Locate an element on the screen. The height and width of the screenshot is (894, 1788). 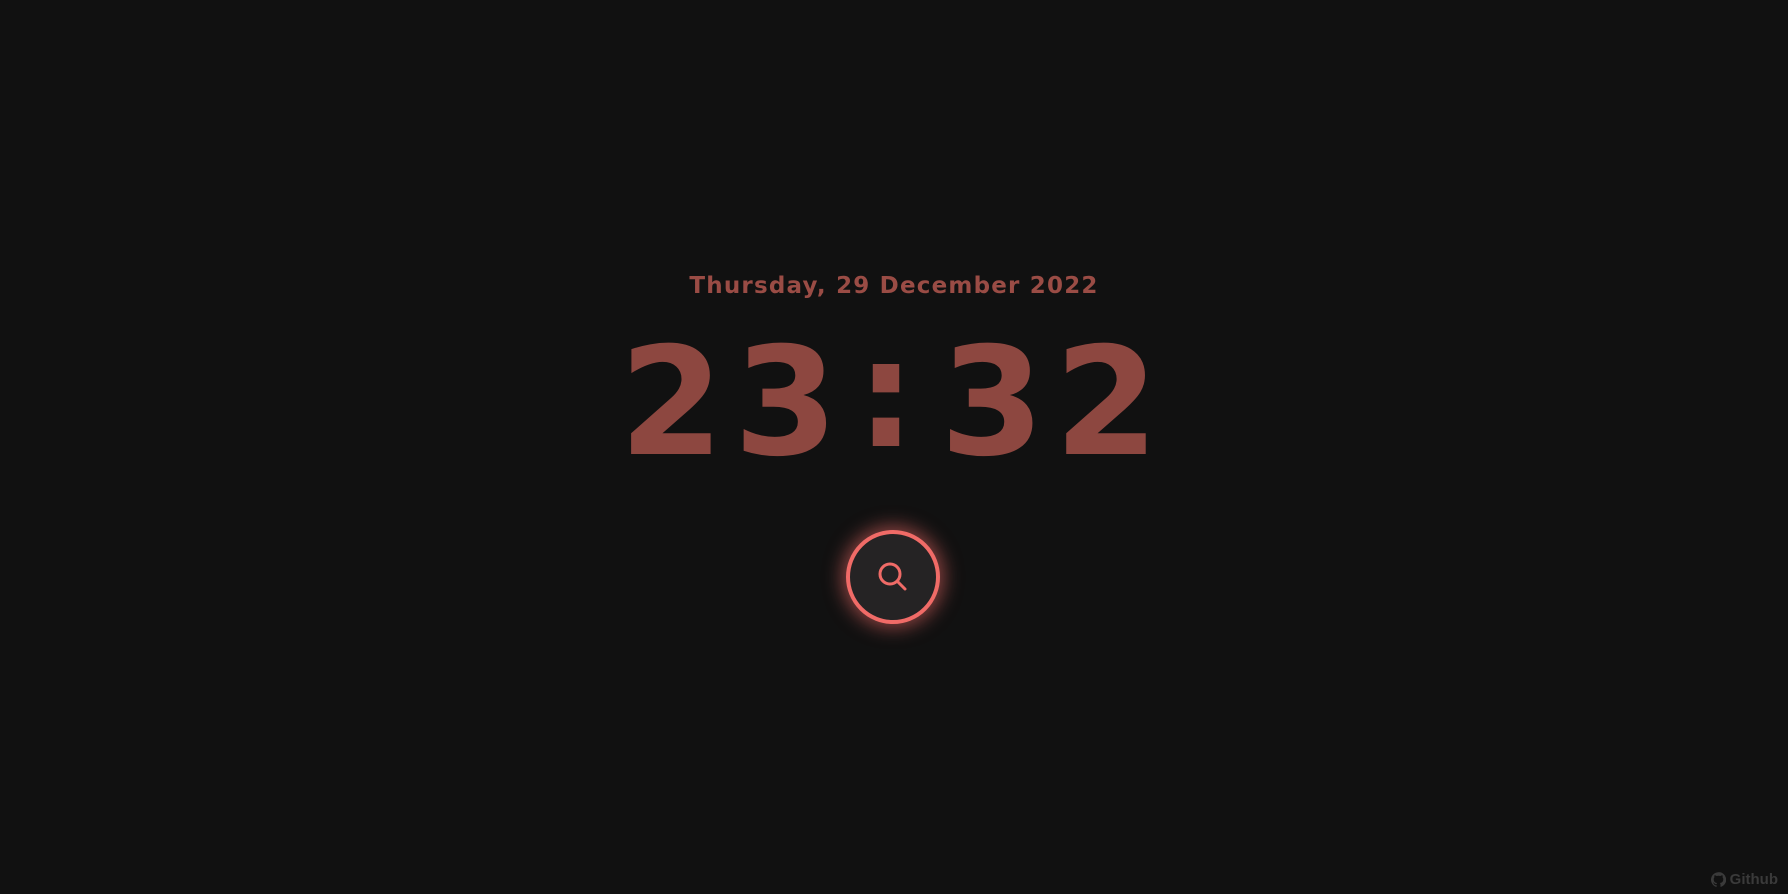
search-button is located at coordinates (893, 577).